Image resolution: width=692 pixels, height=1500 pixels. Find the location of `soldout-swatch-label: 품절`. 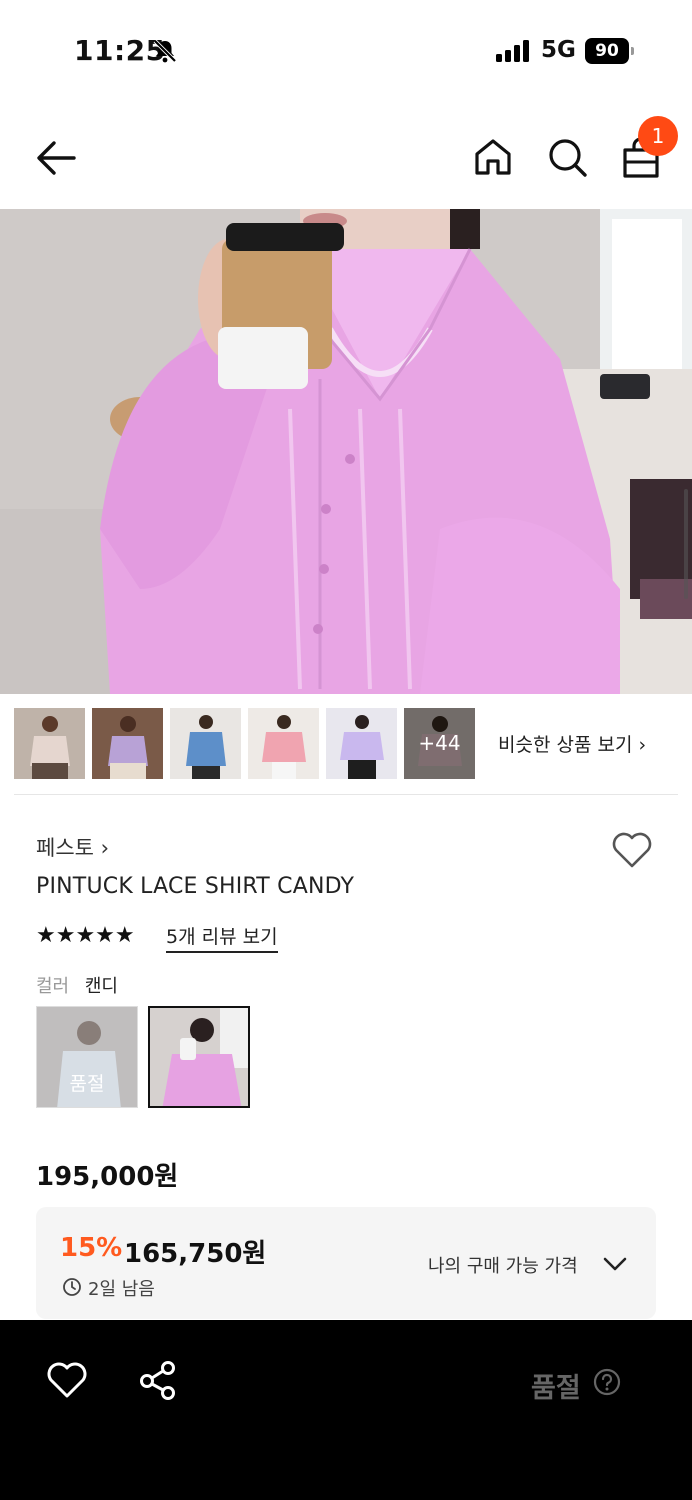

soldout-swatch-label: 품절 is located at coordinates (87, 1084).